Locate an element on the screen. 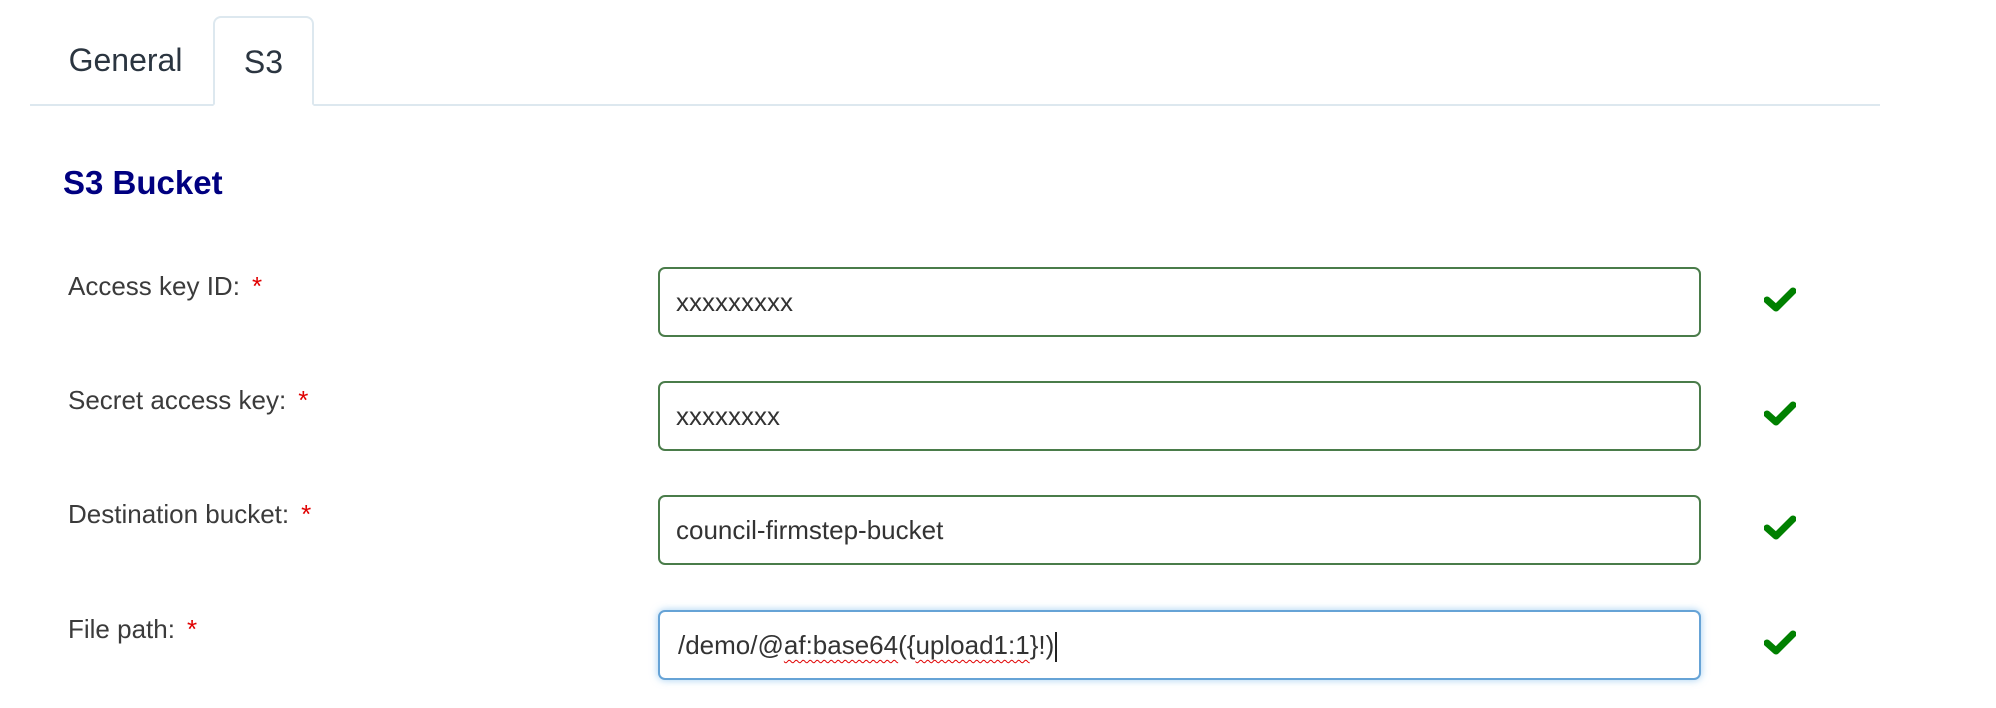 The width and height of the screenshot is (1996, 708). file-path-value: /demo/@af:base64({upload1:1}!) is located at coordinates (868, 645).